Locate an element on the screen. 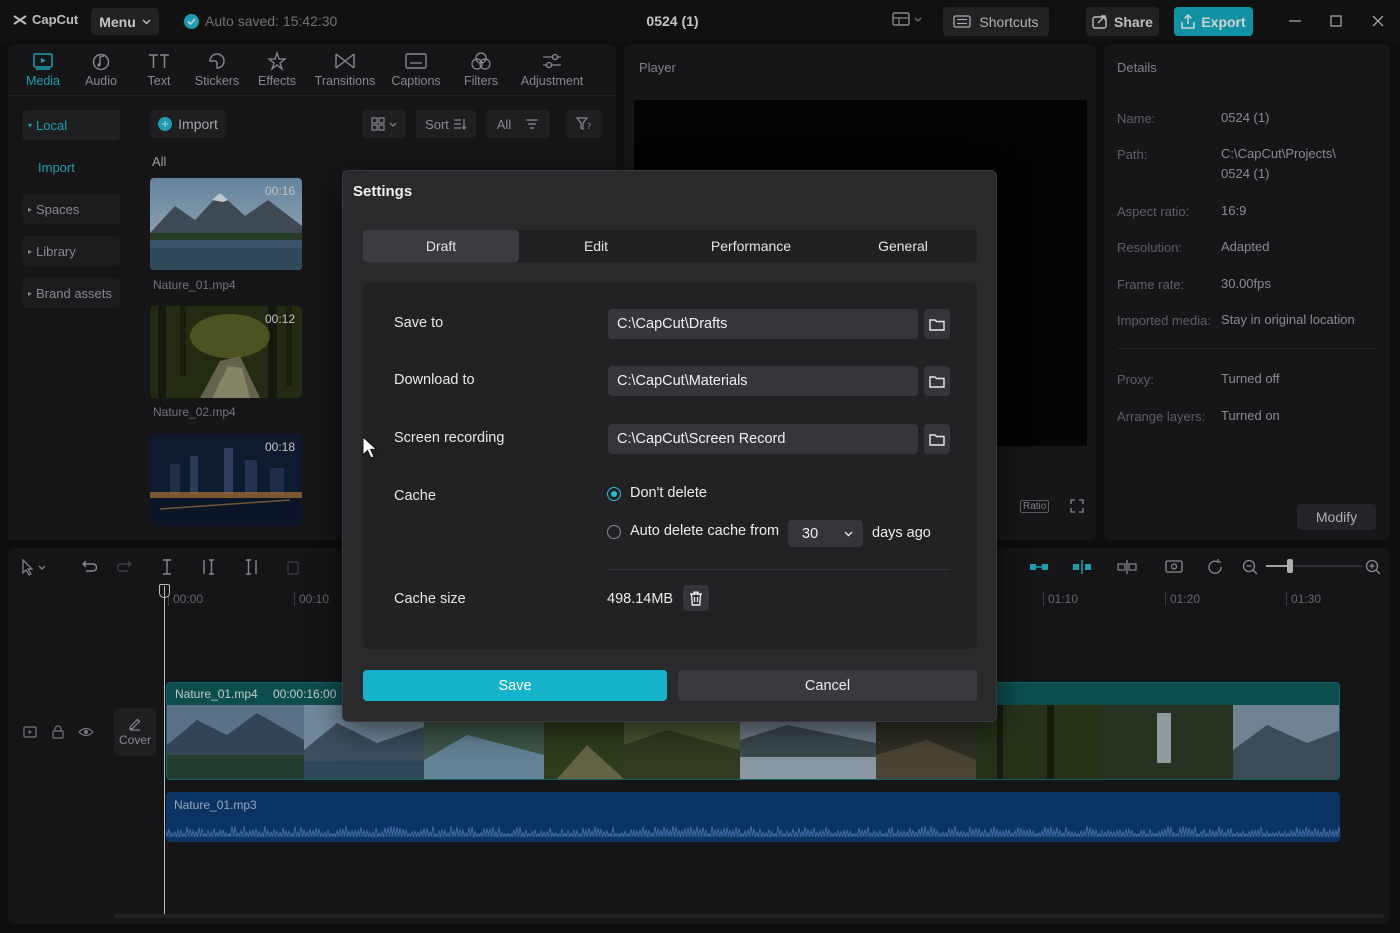 Image resolution: width=1400 pixels, height=933 pixels. tab-draft: Draft is located at coordinates (441, 246).